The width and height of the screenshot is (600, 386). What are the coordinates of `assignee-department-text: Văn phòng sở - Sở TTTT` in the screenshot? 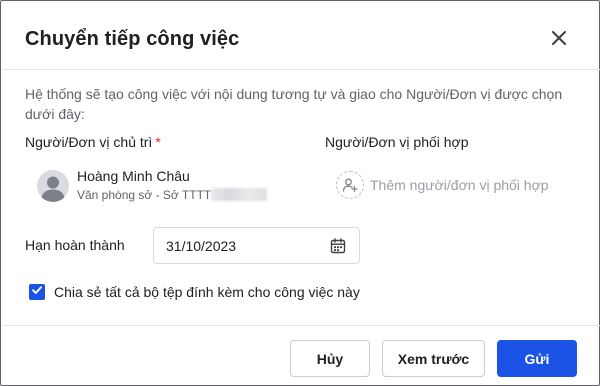 It's located at (144, 195).